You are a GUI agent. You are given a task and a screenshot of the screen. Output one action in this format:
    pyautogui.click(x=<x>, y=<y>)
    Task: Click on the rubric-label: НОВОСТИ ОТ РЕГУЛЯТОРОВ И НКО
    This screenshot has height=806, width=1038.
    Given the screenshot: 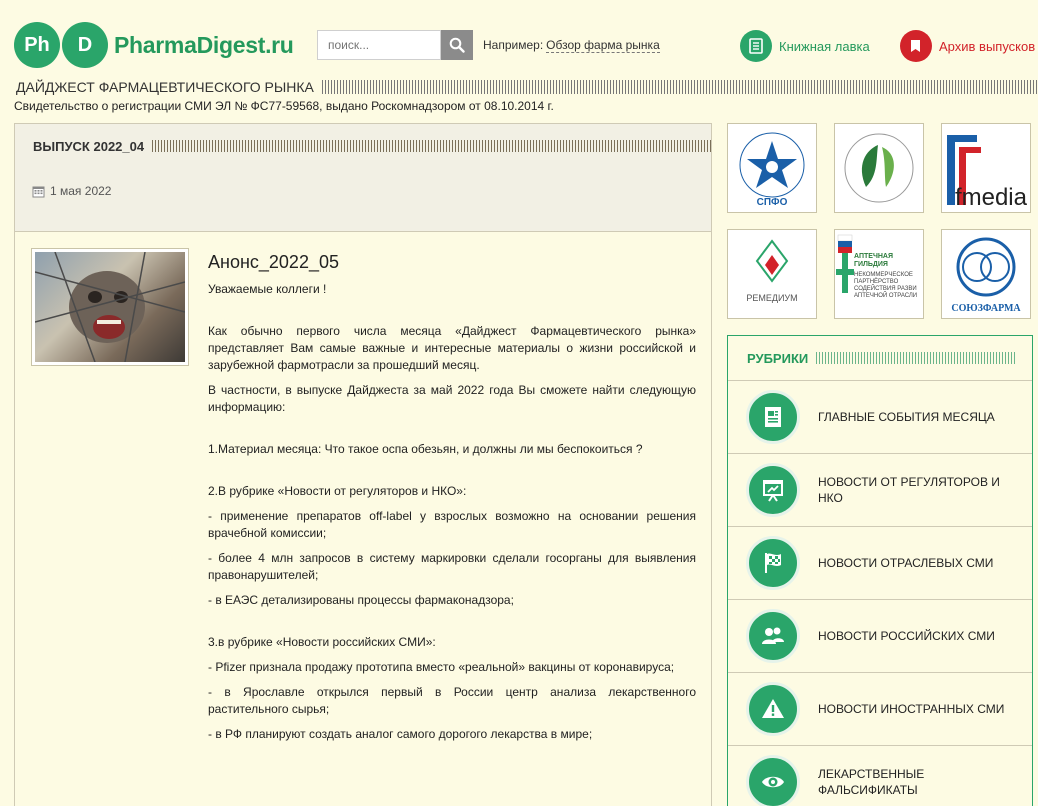 What is the action you would take?
    pyautogui.click(x=909, y=490)
    